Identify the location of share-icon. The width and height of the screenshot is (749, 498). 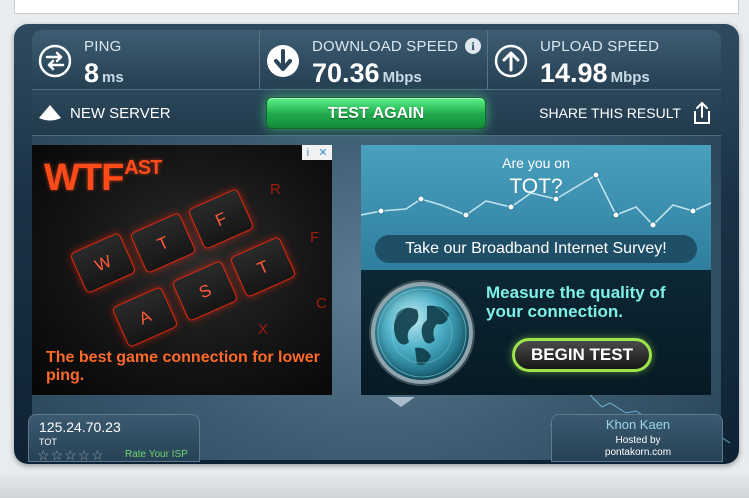
(702, 112).